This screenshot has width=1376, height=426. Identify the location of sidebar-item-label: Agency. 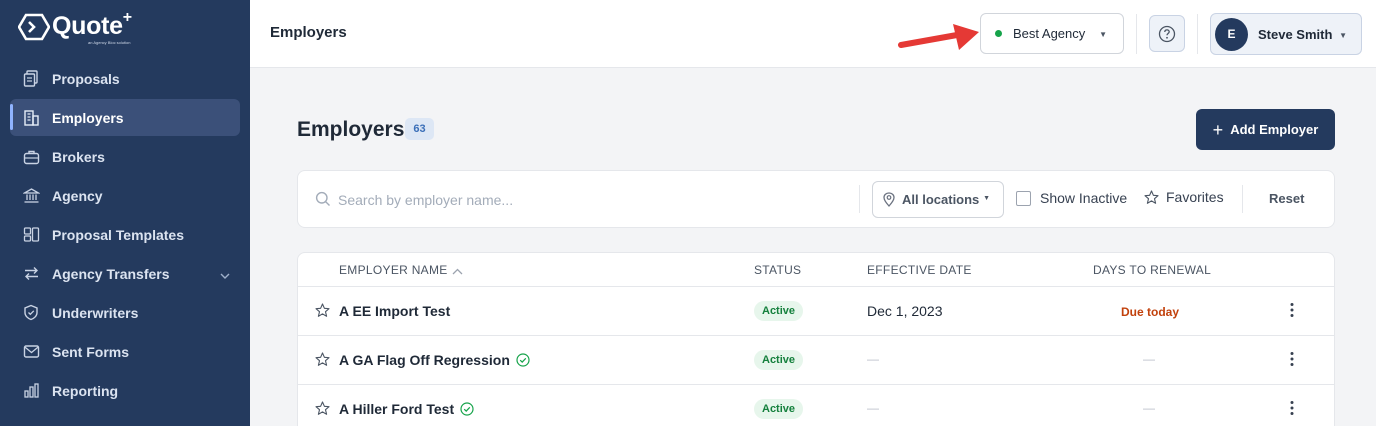
(77, 195).